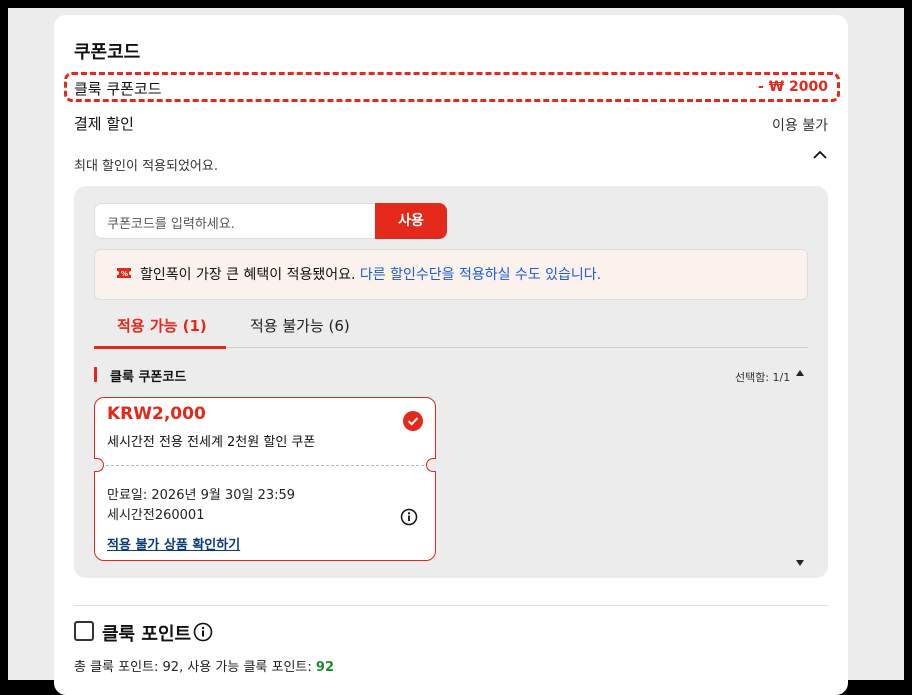 The height and width of the screenshot is (695, 912). Describe the element at coordinates (300, 325) in the screenshot. I see `tab-unavailable: 적용 불가능 (6)` at that location.